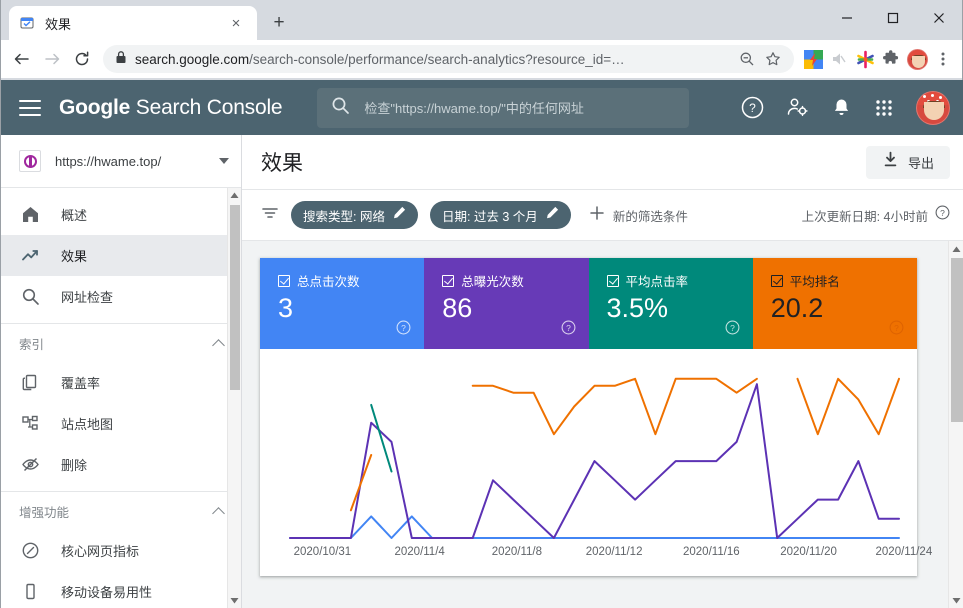 The height and width of the screenshot is (608, 963). What do you see at coordinates (30, 551) in the screenshot?
I see `speedometer-icon` at bounding box center [30, 551].